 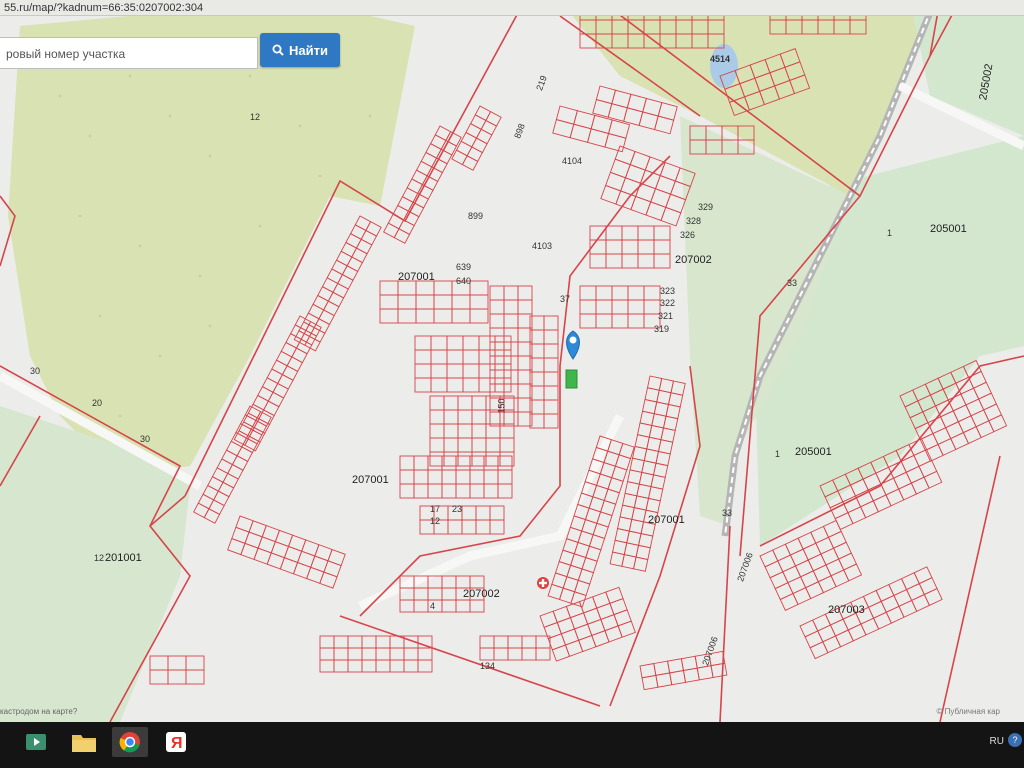 I want to click on parcel-label: 37, so click(x=565, y=299).